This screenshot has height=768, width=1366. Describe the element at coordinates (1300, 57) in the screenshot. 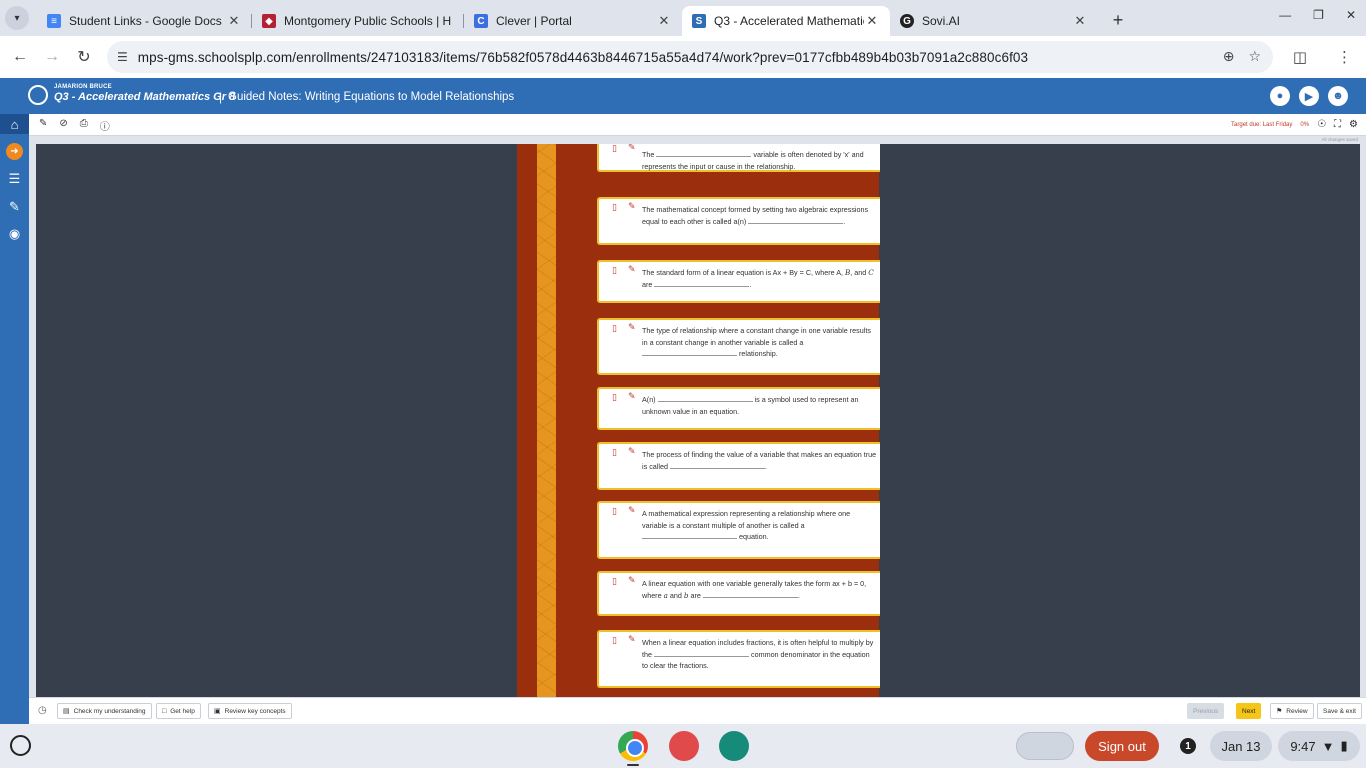

I see `extensions-icon: ◫` at that location.